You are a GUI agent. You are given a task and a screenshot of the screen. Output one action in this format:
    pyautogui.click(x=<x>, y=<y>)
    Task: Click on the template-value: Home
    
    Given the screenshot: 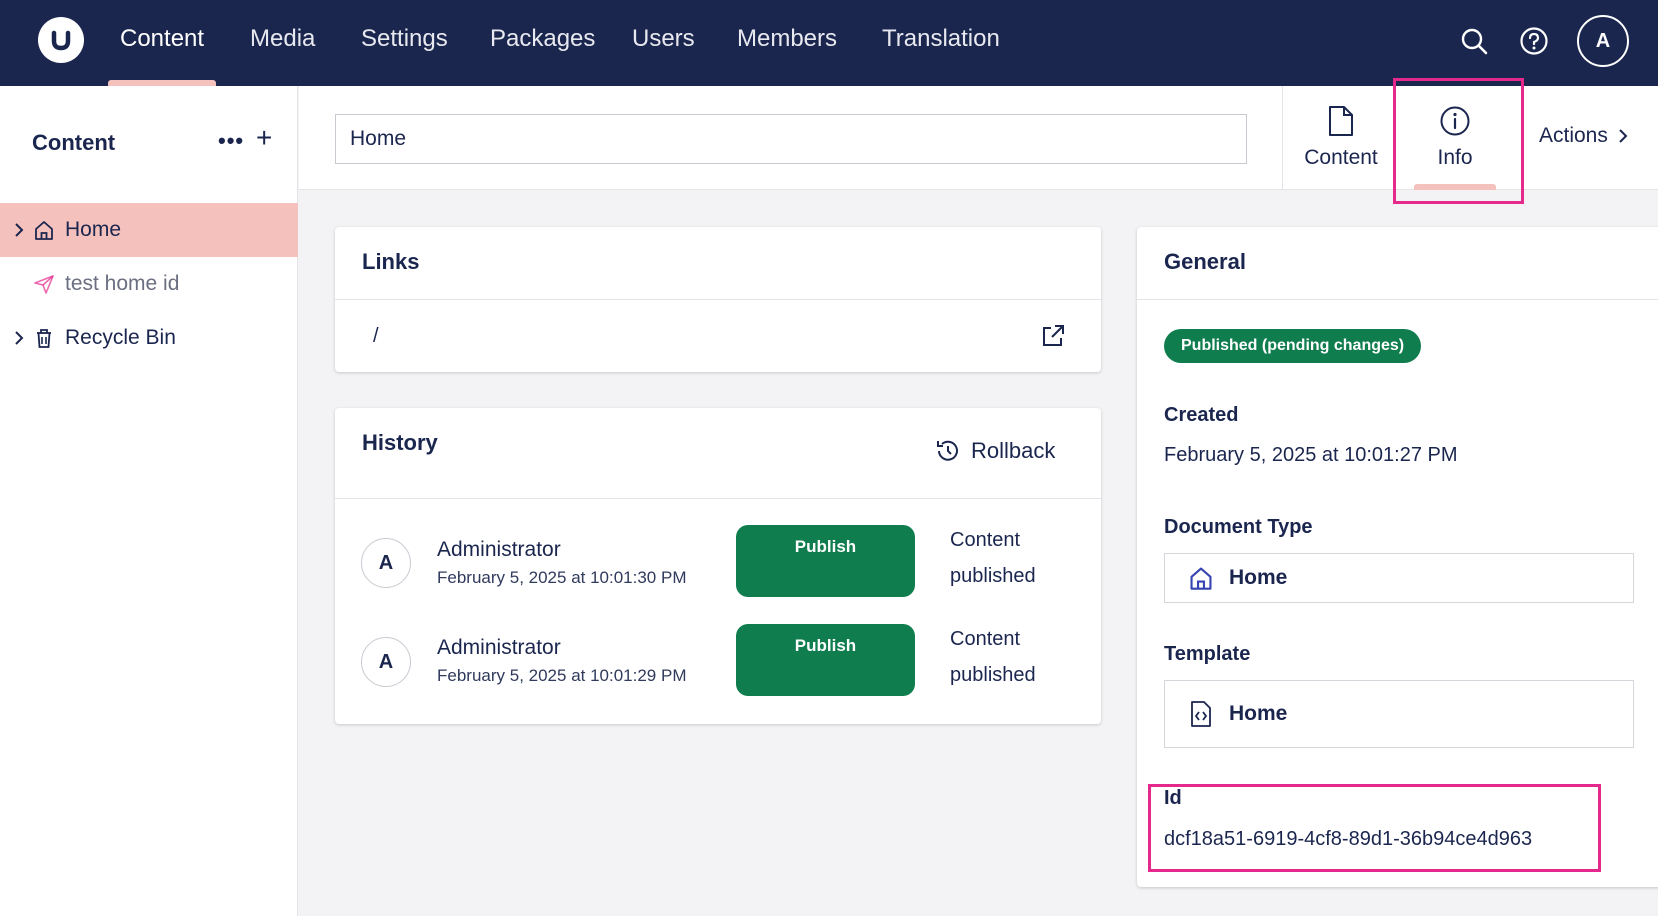 What is the action you would take?
    pyautogui.click(x=1258, y=713)
    